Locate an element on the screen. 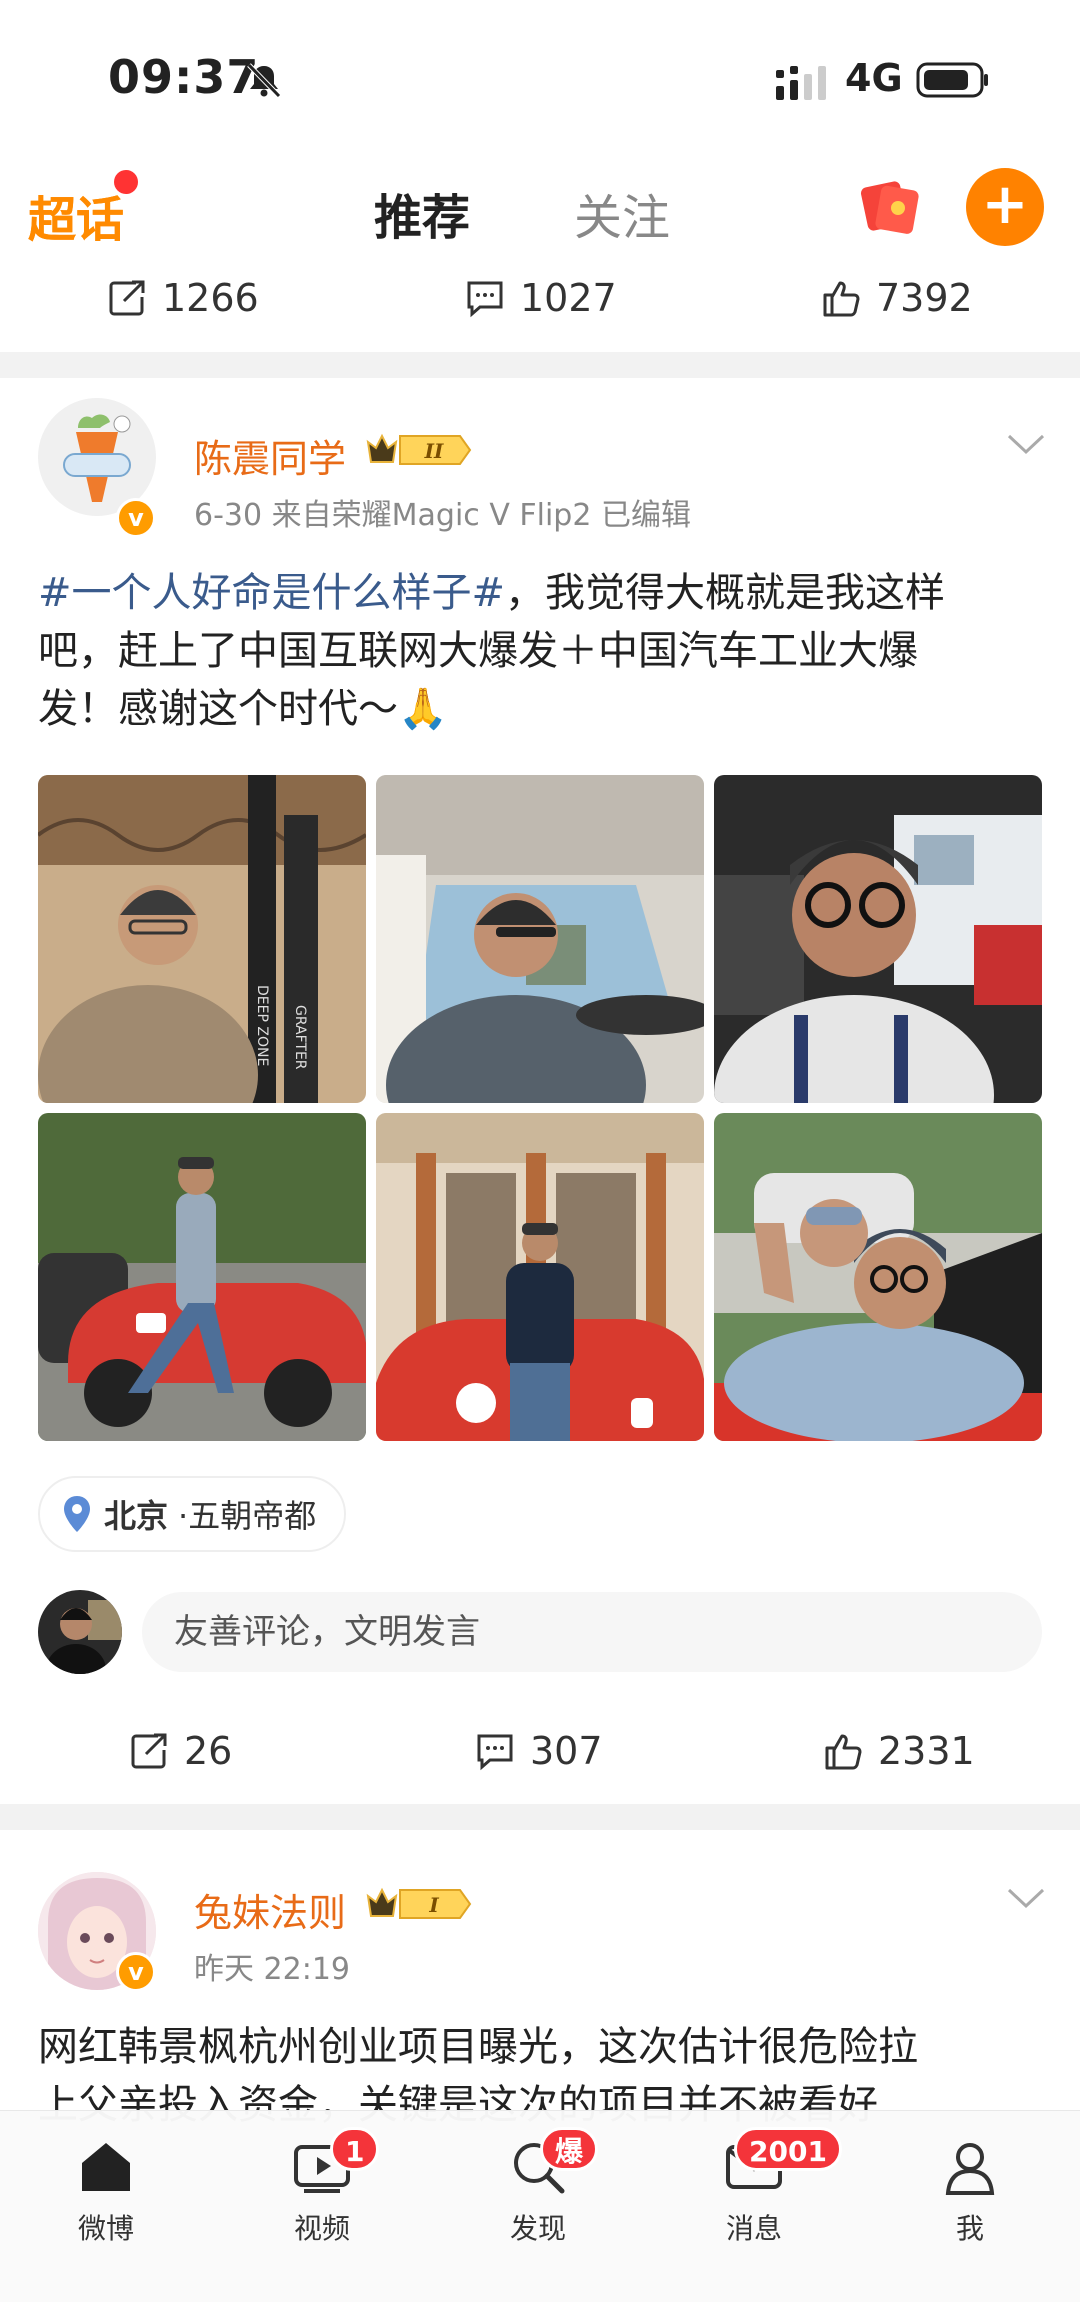 The width and height of the screenshot is (1080, 2302). tab-video: 视频 1 is located at coordinates (322, 2187).